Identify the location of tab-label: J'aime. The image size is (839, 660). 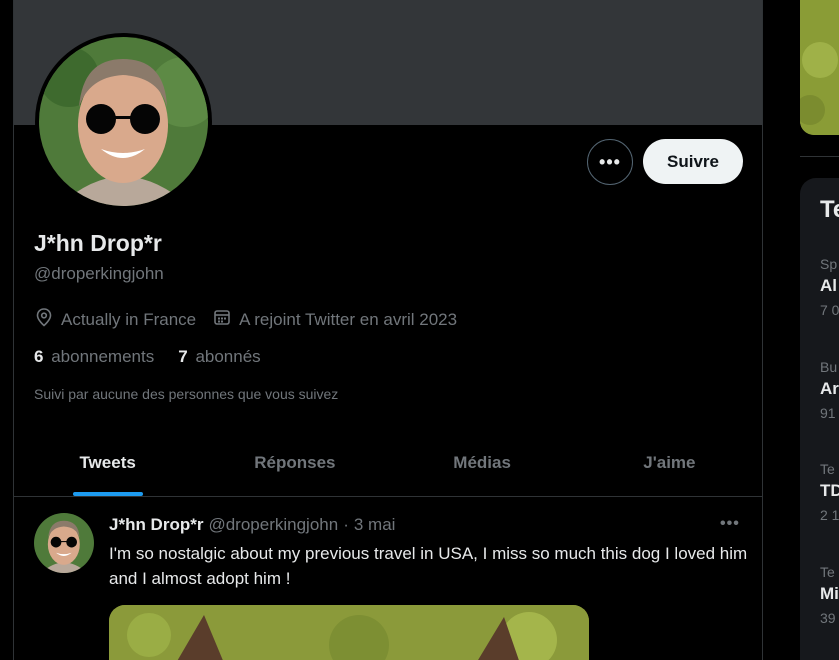
(669, 462).